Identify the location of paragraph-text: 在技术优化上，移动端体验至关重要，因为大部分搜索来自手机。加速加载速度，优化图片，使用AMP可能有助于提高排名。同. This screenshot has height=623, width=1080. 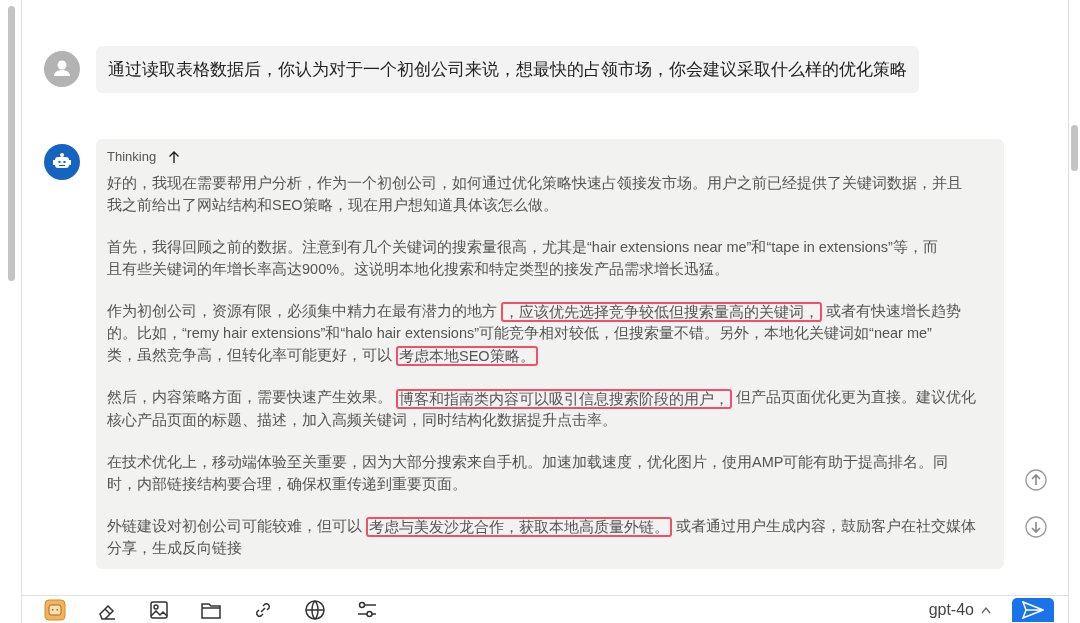
(528, 461).